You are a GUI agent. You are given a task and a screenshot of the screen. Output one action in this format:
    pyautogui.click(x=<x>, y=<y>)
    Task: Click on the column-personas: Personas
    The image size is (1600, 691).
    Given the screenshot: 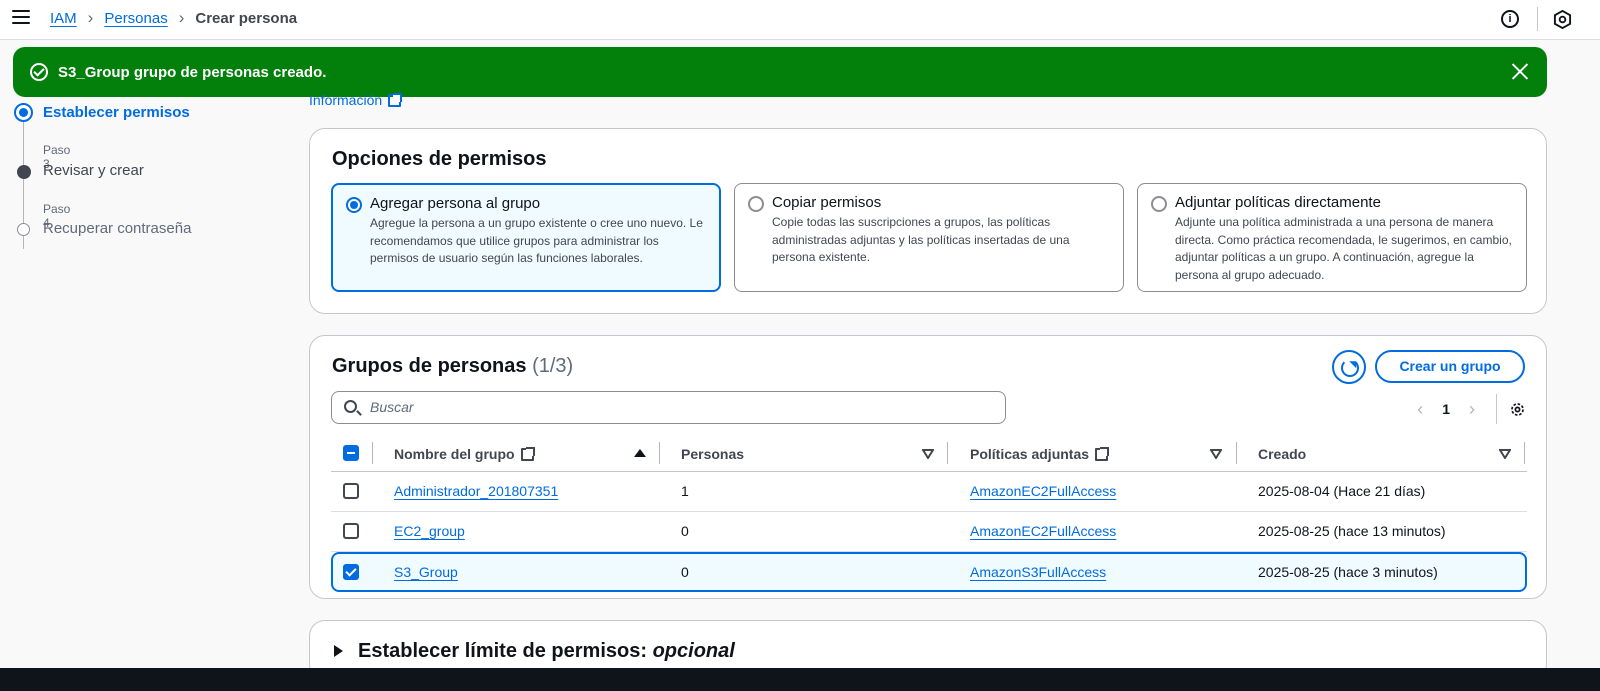 What is the action you would take?
    pyautogui.click(x=712, y=454)
    